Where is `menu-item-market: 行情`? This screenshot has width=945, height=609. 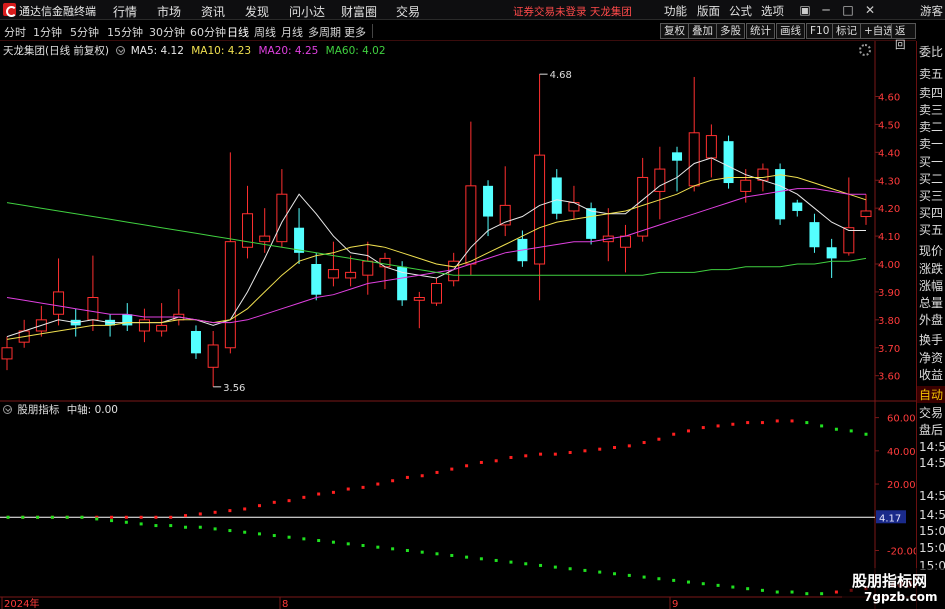
menu-item-market: 行情 is located at coordinates (125, 11).